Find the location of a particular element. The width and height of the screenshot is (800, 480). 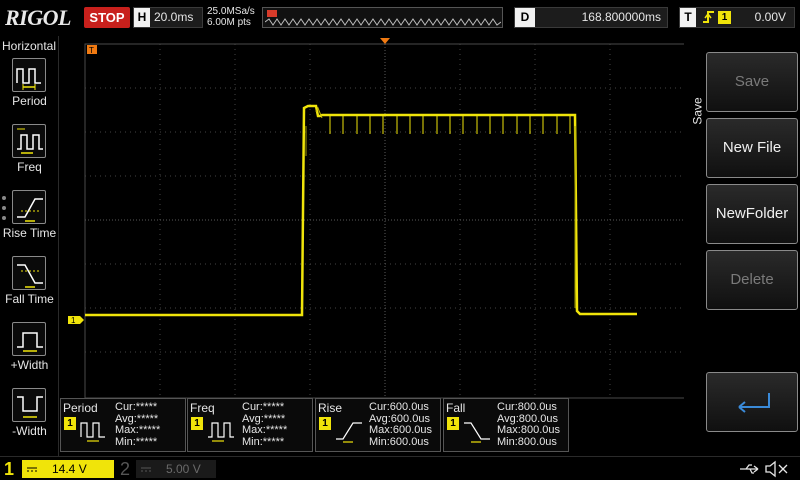

measure-fall-time-item: Fall Time is located at coordinates (29, 285).